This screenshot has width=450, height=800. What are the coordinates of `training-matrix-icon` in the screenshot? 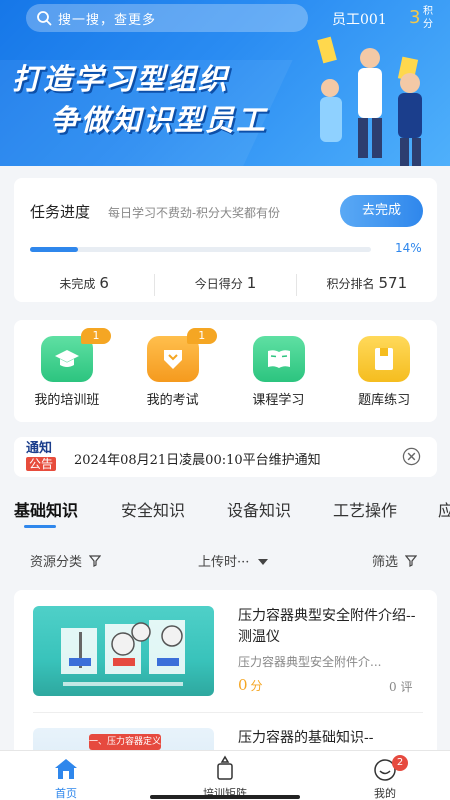 It's located at (225, 767).